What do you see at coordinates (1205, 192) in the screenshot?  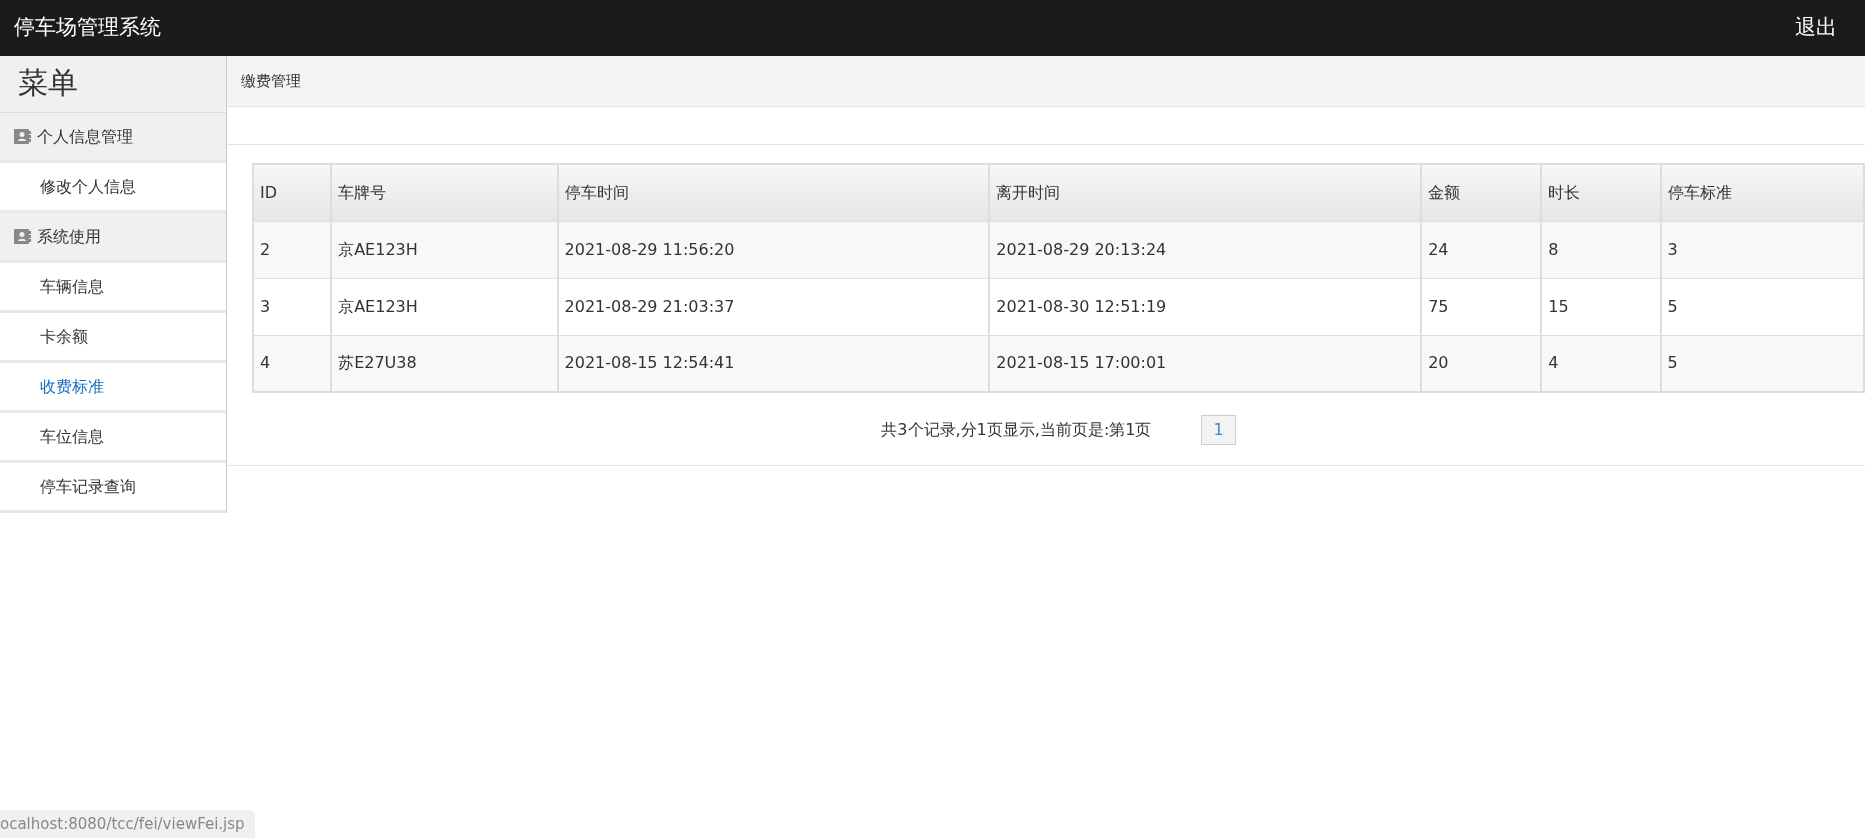 I see `column-header: 离开时间` at bounding box center [1205, 192].